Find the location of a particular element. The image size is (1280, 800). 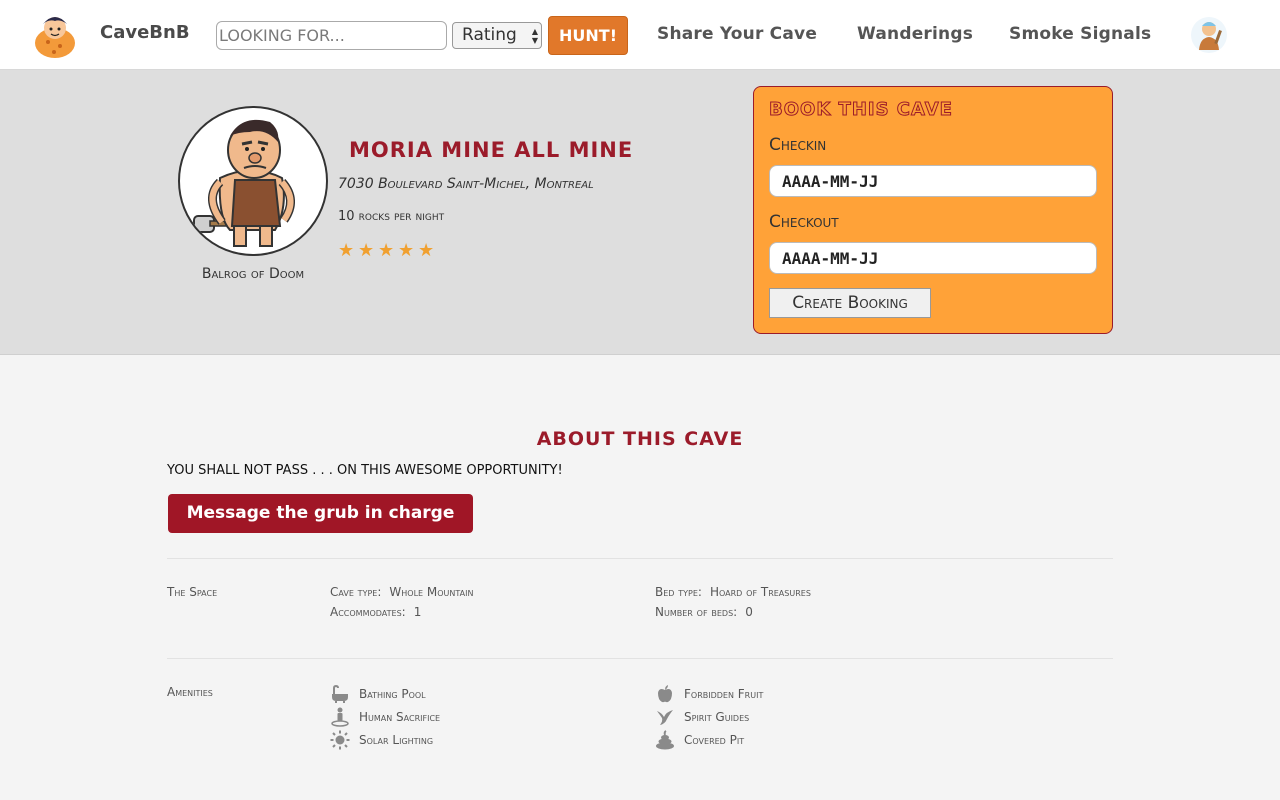

bed-type-detail: Bed type: Hoard of Treasures is located at coordinates (733, 592).